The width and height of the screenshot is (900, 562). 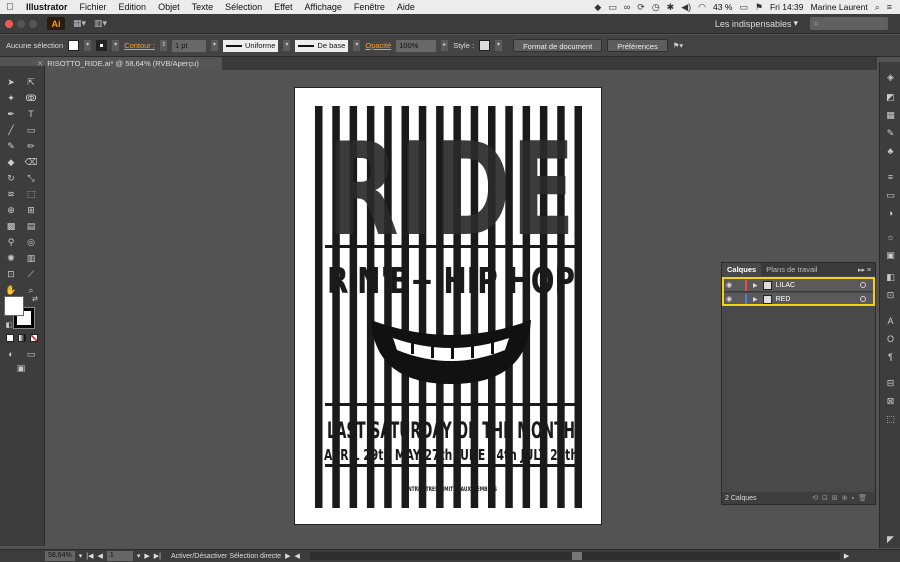 I want to click on pencil-tool-icon: ✏, so click(x=31, y=146).